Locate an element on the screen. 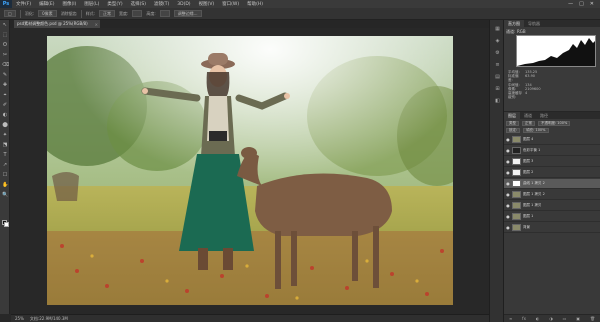  marquee-tool-icon: ⬚ is located at coordinates (5, 35).